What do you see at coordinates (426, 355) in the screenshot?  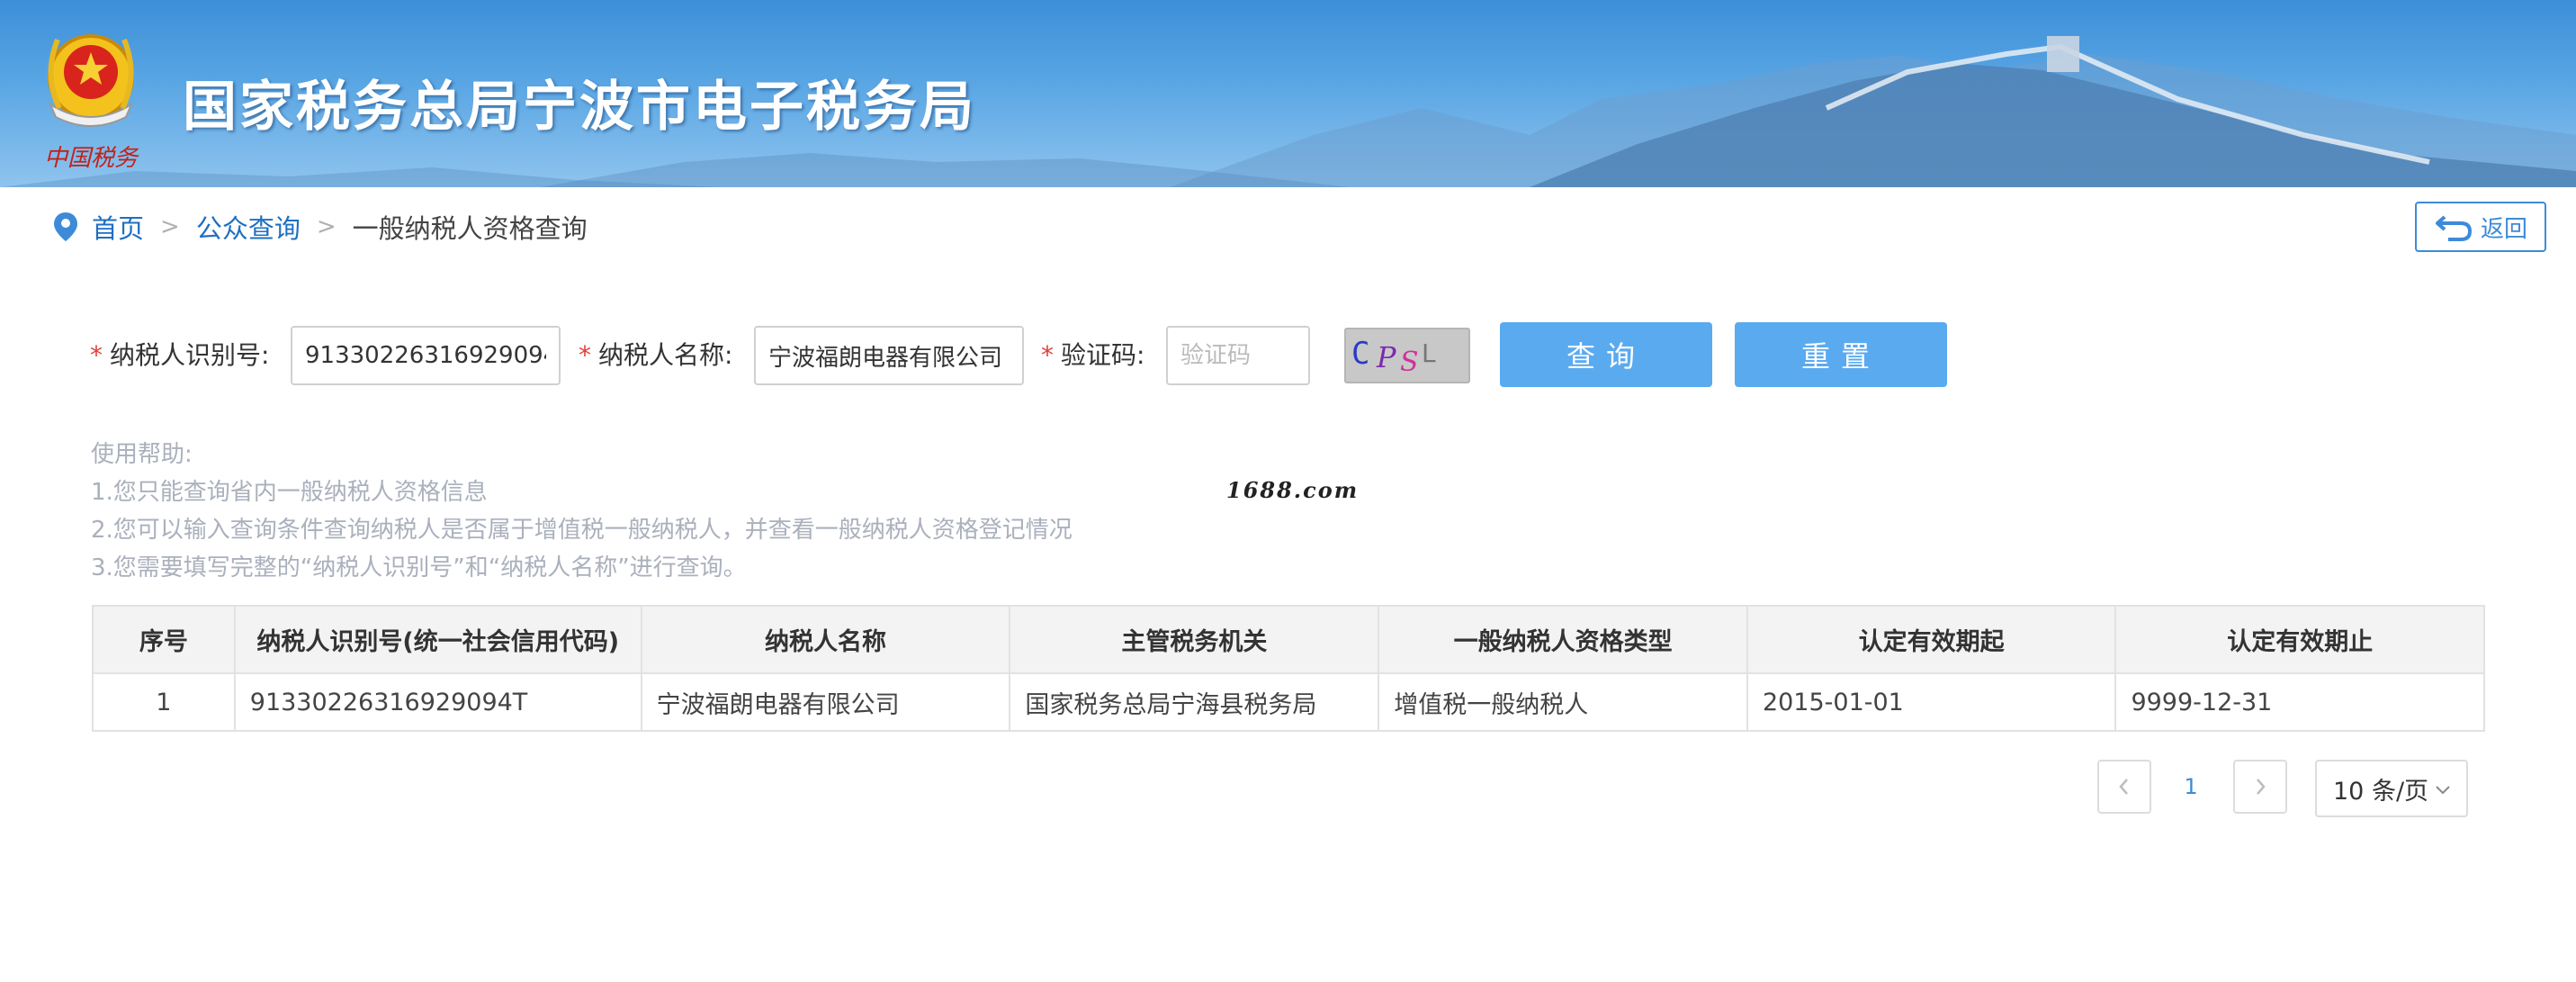 I see `taxpayer-id-input` at bounding box center [426, 355].